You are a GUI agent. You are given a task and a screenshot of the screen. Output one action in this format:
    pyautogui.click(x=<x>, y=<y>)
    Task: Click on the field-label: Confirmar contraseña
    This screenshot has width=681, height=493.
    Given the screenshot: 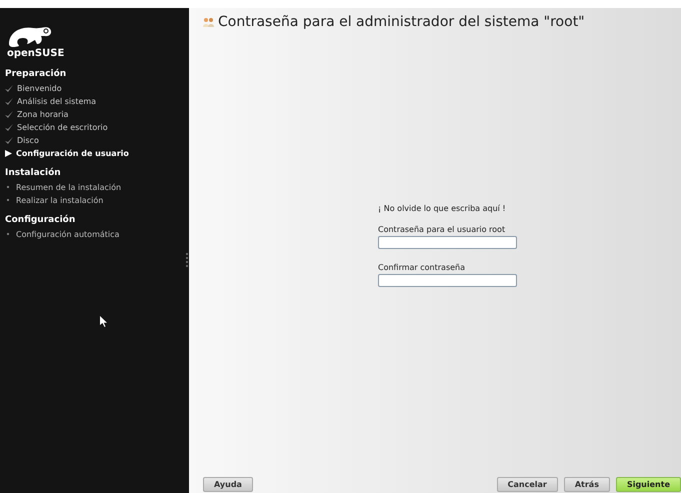 What is the action you would take?
    pyautogui.click(x=422, y=267)
    